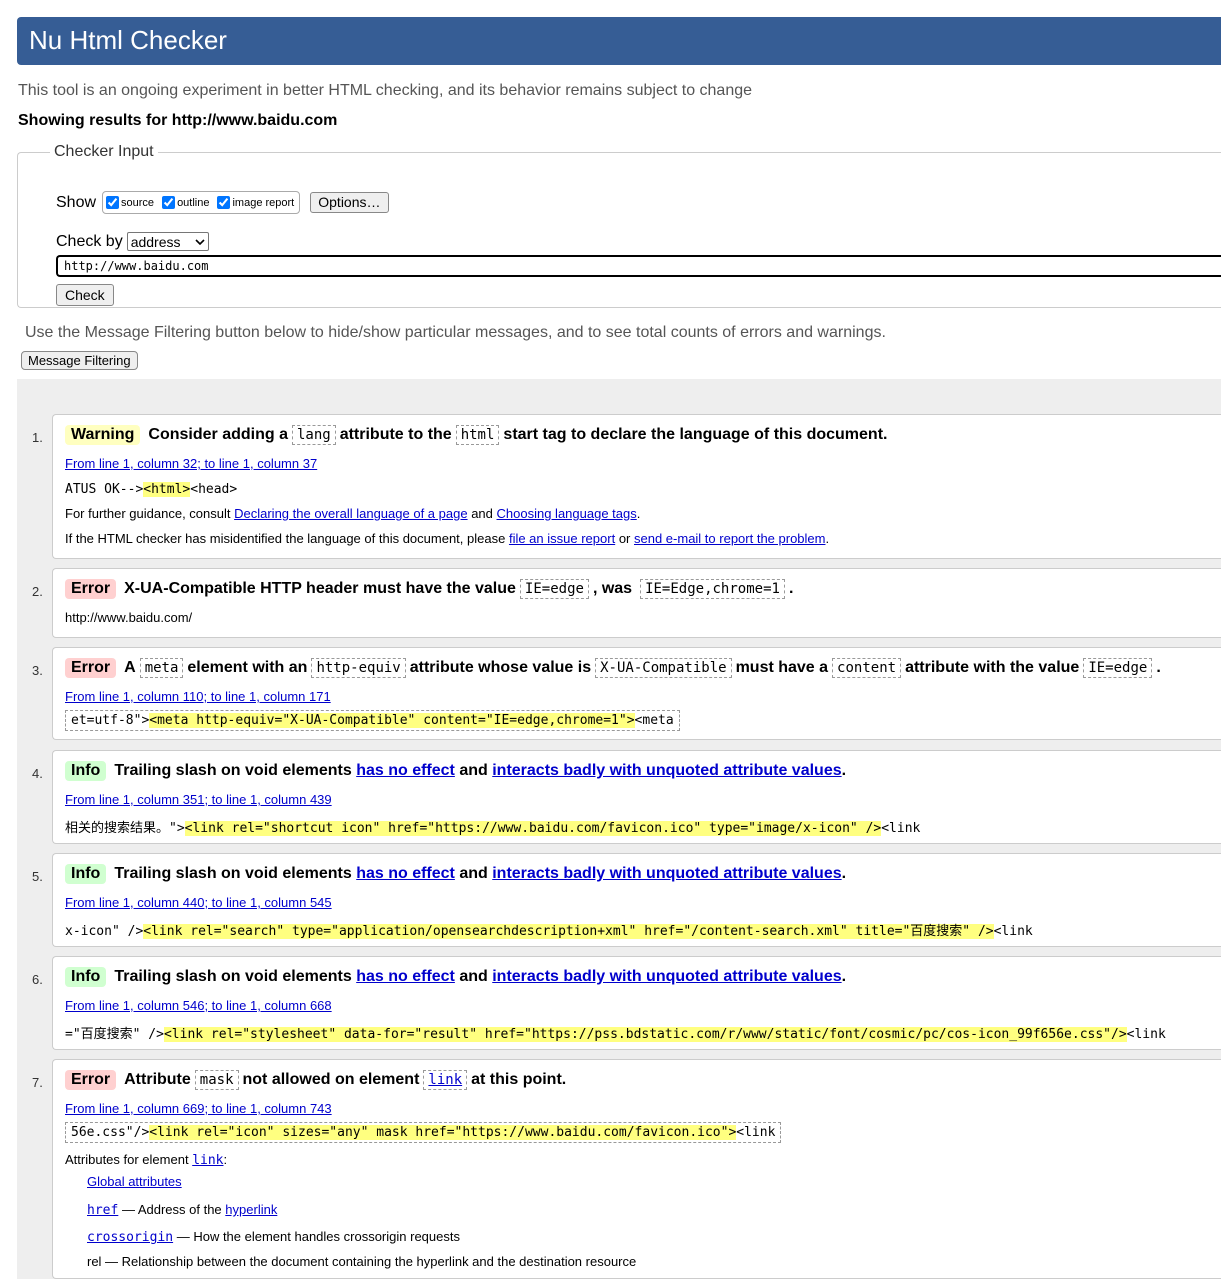 Image resolution: width=1221 pixels, height=1279 pixels. What do you see at coordinates (867, 668) in the screenshot?
I see `code-content: content` at bounding box center [867, 668].